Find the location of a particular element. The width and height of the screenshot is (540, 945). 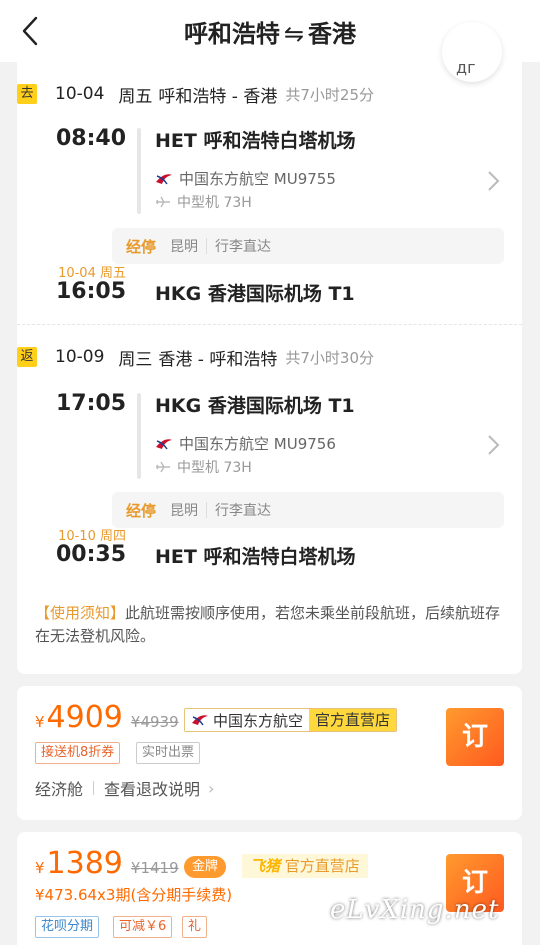

huabei-installment-badge: 花呗分期 is located at coordinates (67, 927).